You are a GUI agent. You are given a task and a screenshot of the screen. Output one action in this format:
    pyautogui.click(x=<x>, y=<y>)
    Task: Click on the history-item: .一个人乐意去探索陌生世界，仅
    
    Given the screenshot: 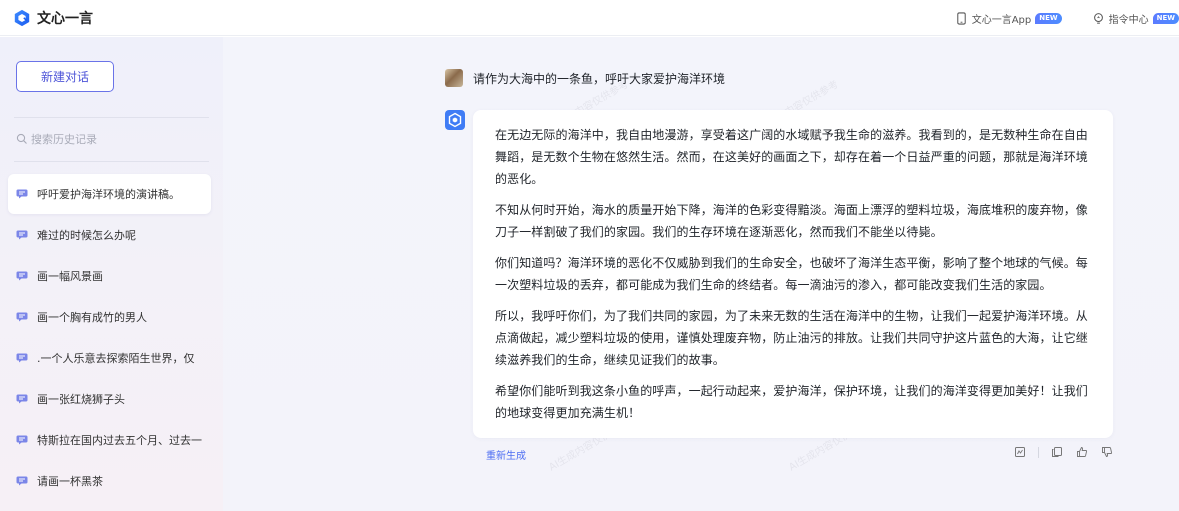 What is the action you would take?
    pyautogui.click(x=109, y=358)
    